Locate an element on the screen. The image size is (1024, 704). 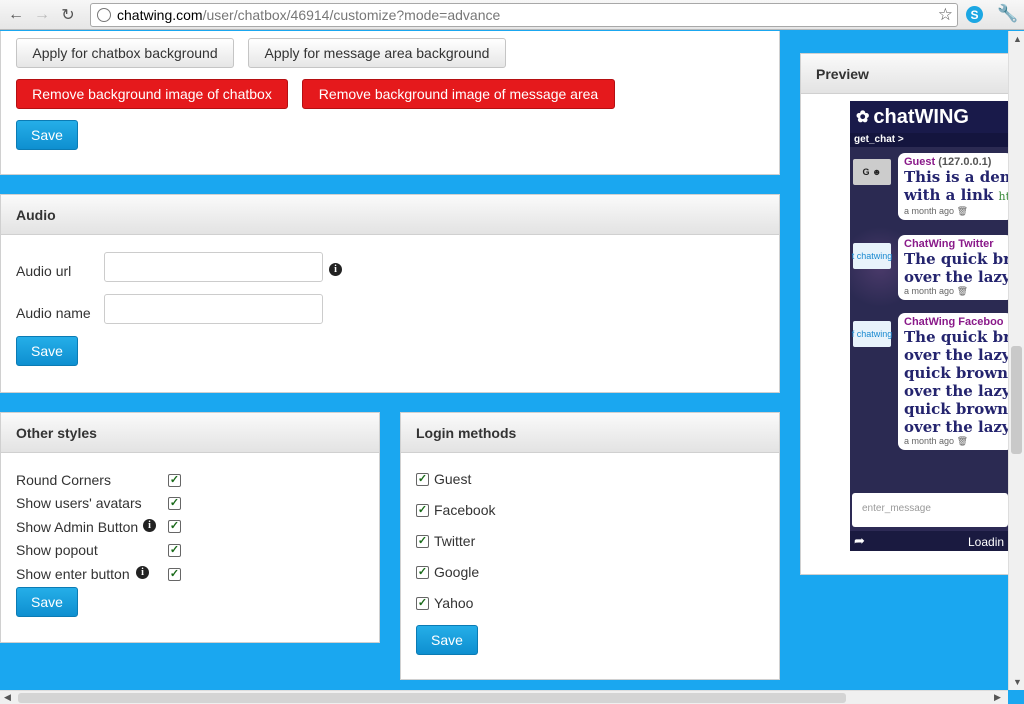
audio-name-input is located at coordinates (213, 309).